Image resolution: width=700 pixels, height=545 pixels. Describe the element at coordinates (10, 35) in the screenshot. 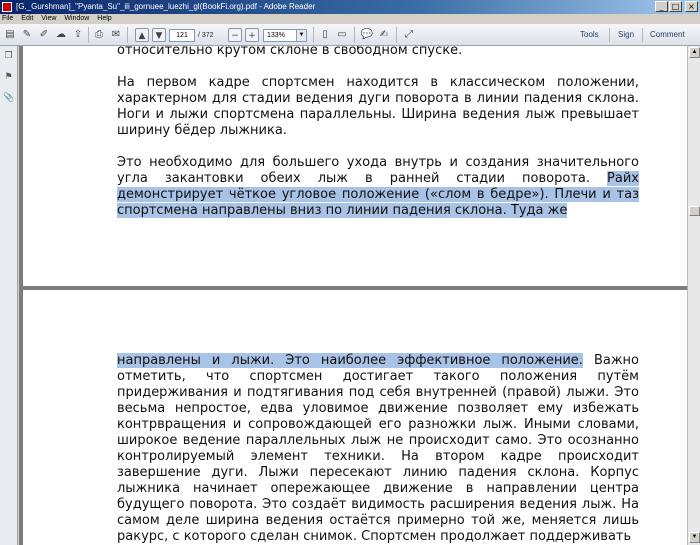

I see `open-icon: ▤` at that location.